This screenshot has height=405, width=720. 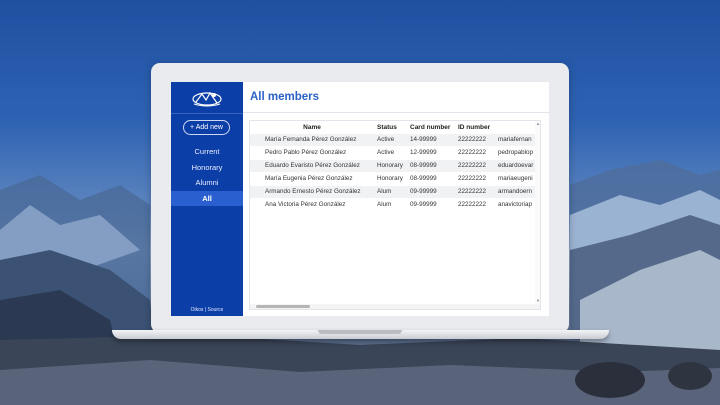 What do you see at coordinates (312, 127) in the screenshot?
I see `column-header-name: Name` at bounding box center [312, 127].